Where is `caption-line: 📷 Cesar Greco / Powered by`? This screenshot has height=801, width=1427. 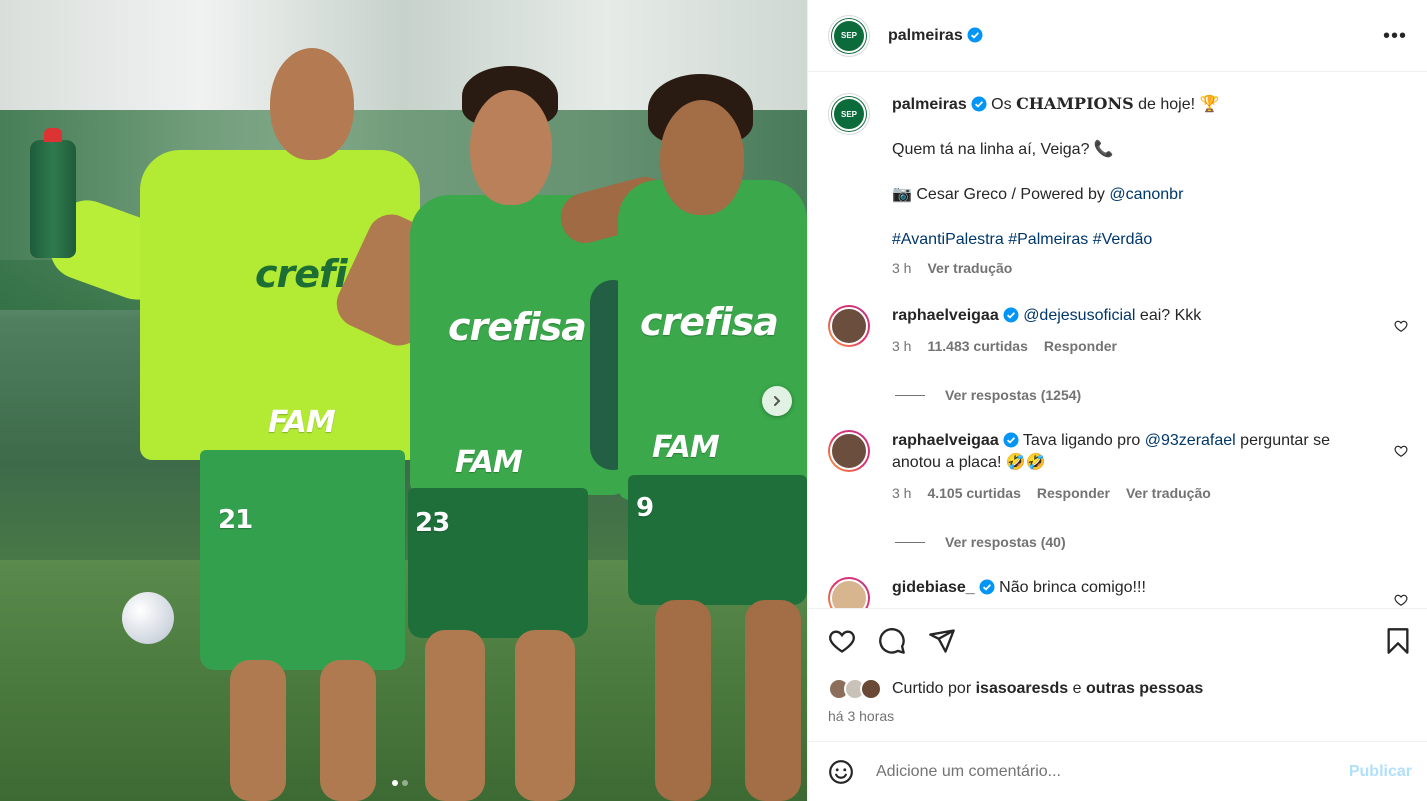 caption-line: 📷 Cesar Greco / Powered by is located at coordinates (1001, 194).